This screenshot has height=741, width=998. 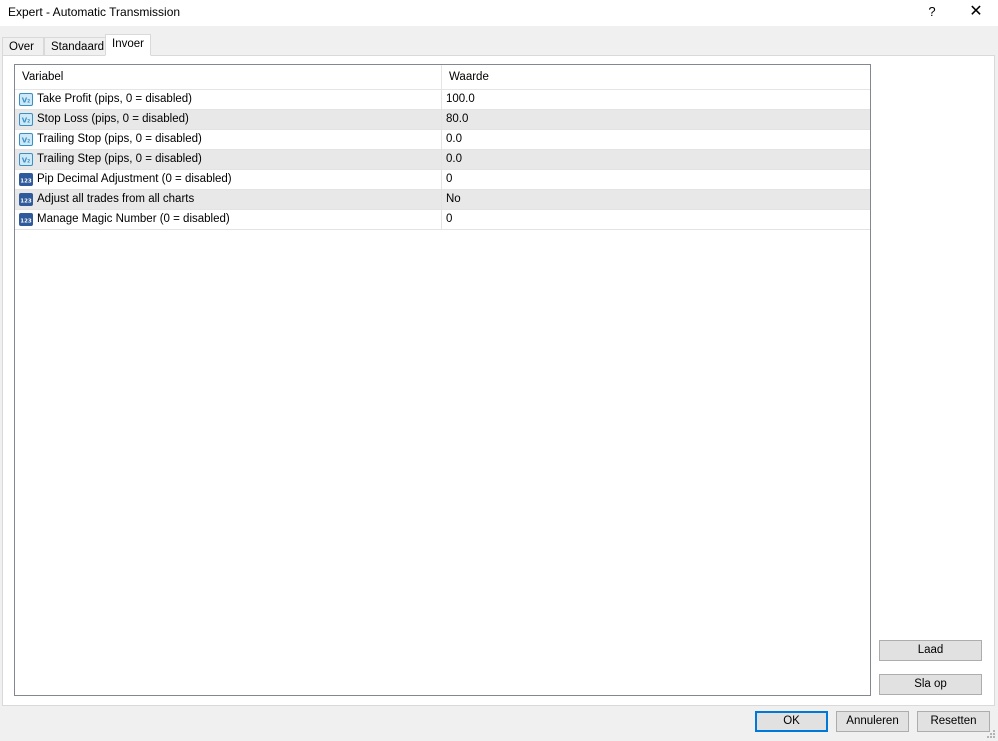 What do you see at coordinates (656, 119) in the screenshot?
I see `value-cell: 80.0` at bounding box center [656, 119].